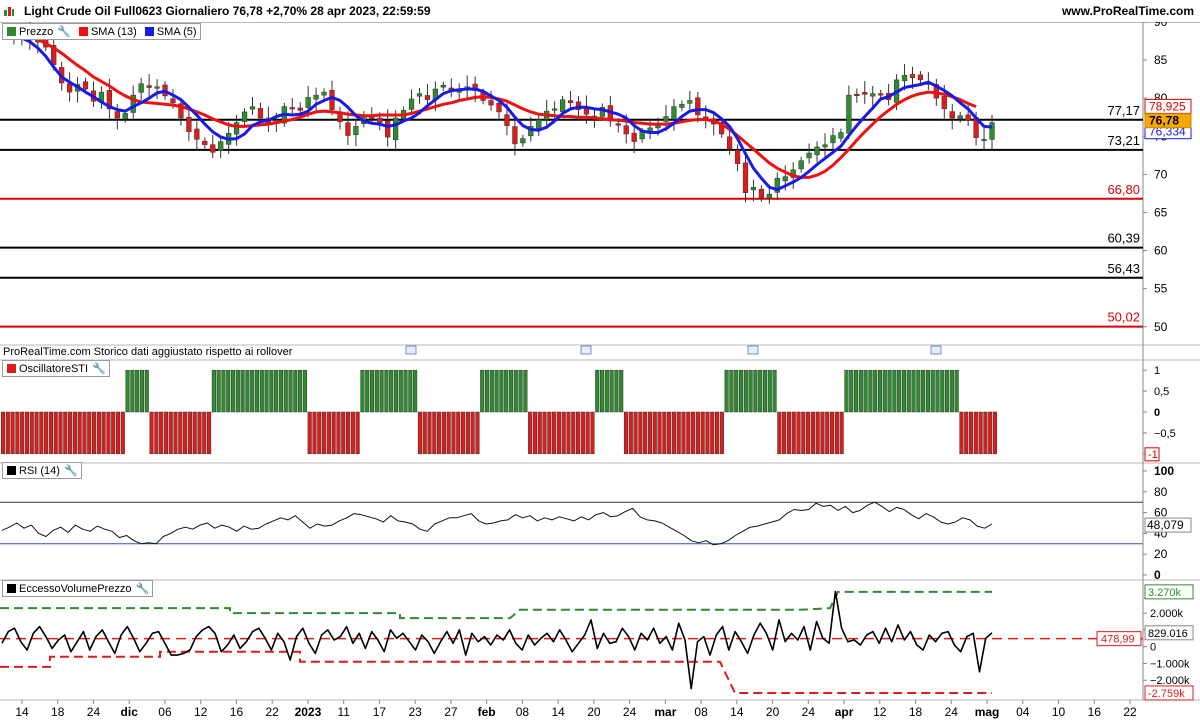 The width and height of the screenshot is (1200, 720). I want to click on lower-band-line, so click(496, 672).